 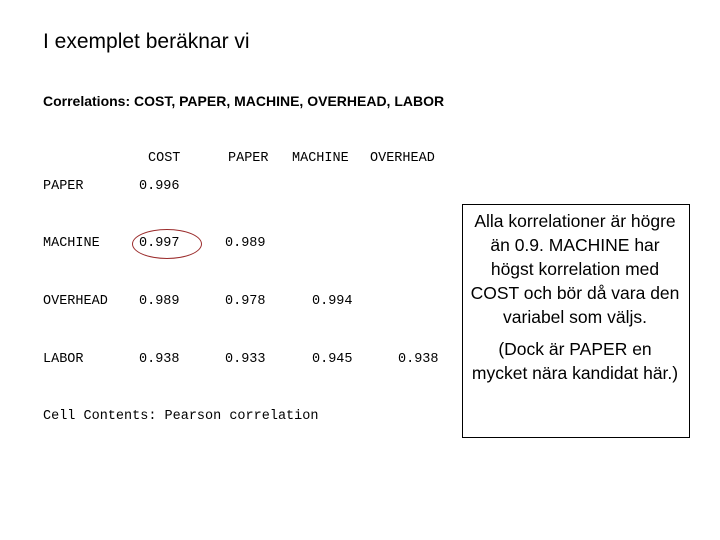 I want to click on row-label-overhead: OVERHEAD, so click(x=75, y=301).